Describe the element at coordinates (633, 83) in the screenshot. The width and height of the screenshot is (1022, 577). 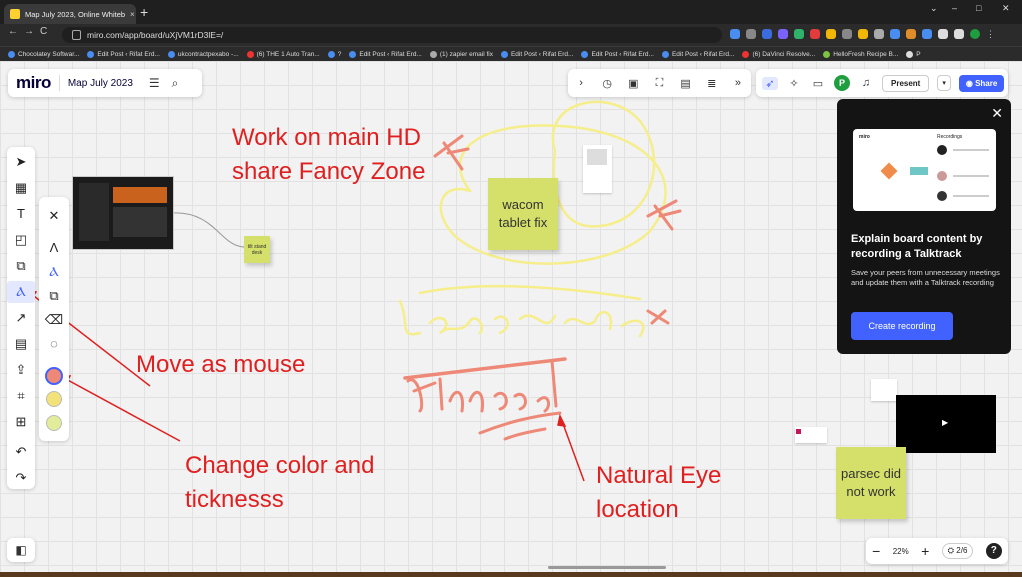
I see `talktrack-icon: ▣` at that location.